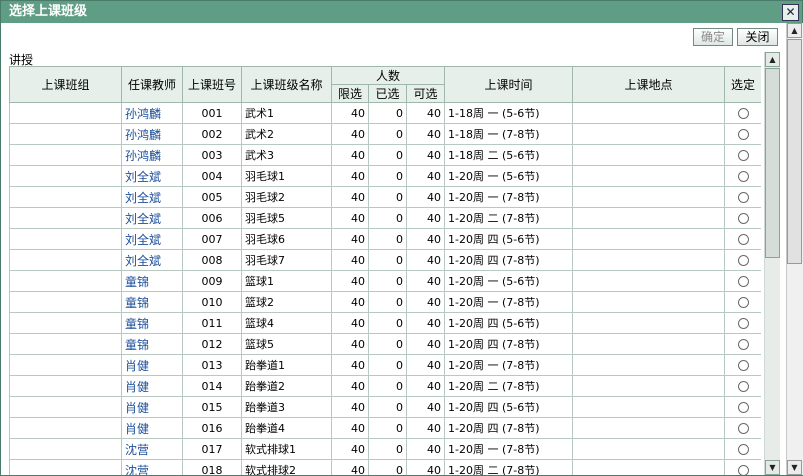 The image size is (803, 476). What do you see at coordinates (509, 344) in the screenshot?
I see `cell-time: 1-20周 四 (7-8节)` at bounding box center [509, 344].